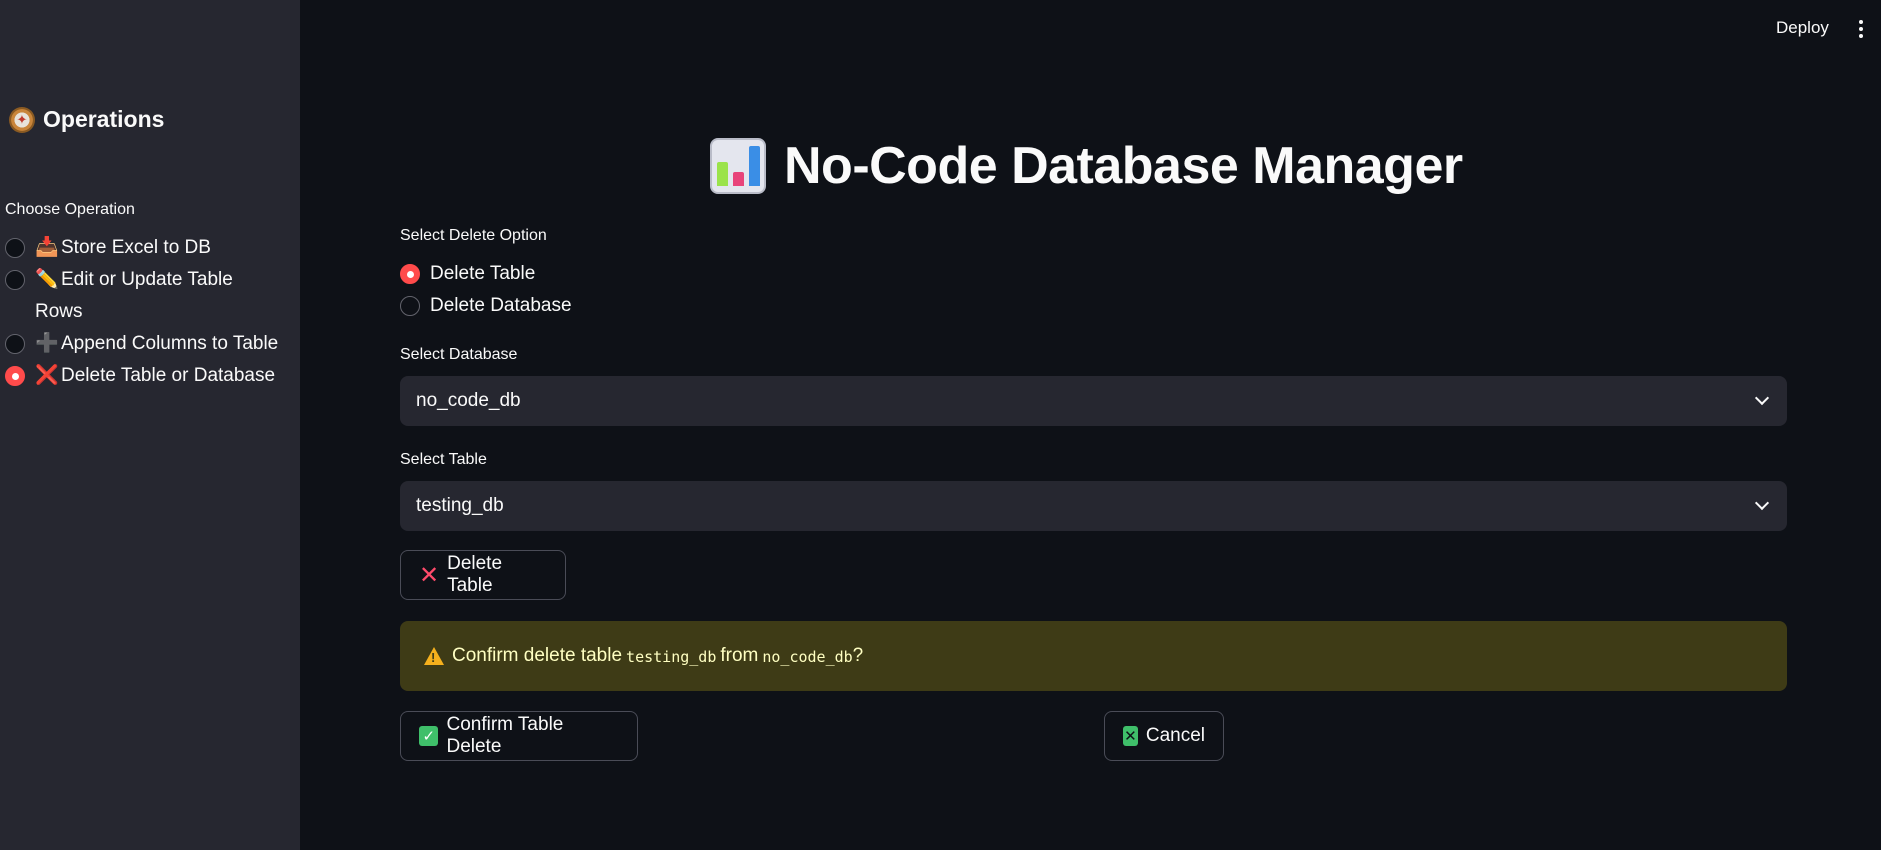 This screenshot has height=850, width=1881. I want to click on sidebar-title: Operations, so click(104, 119).